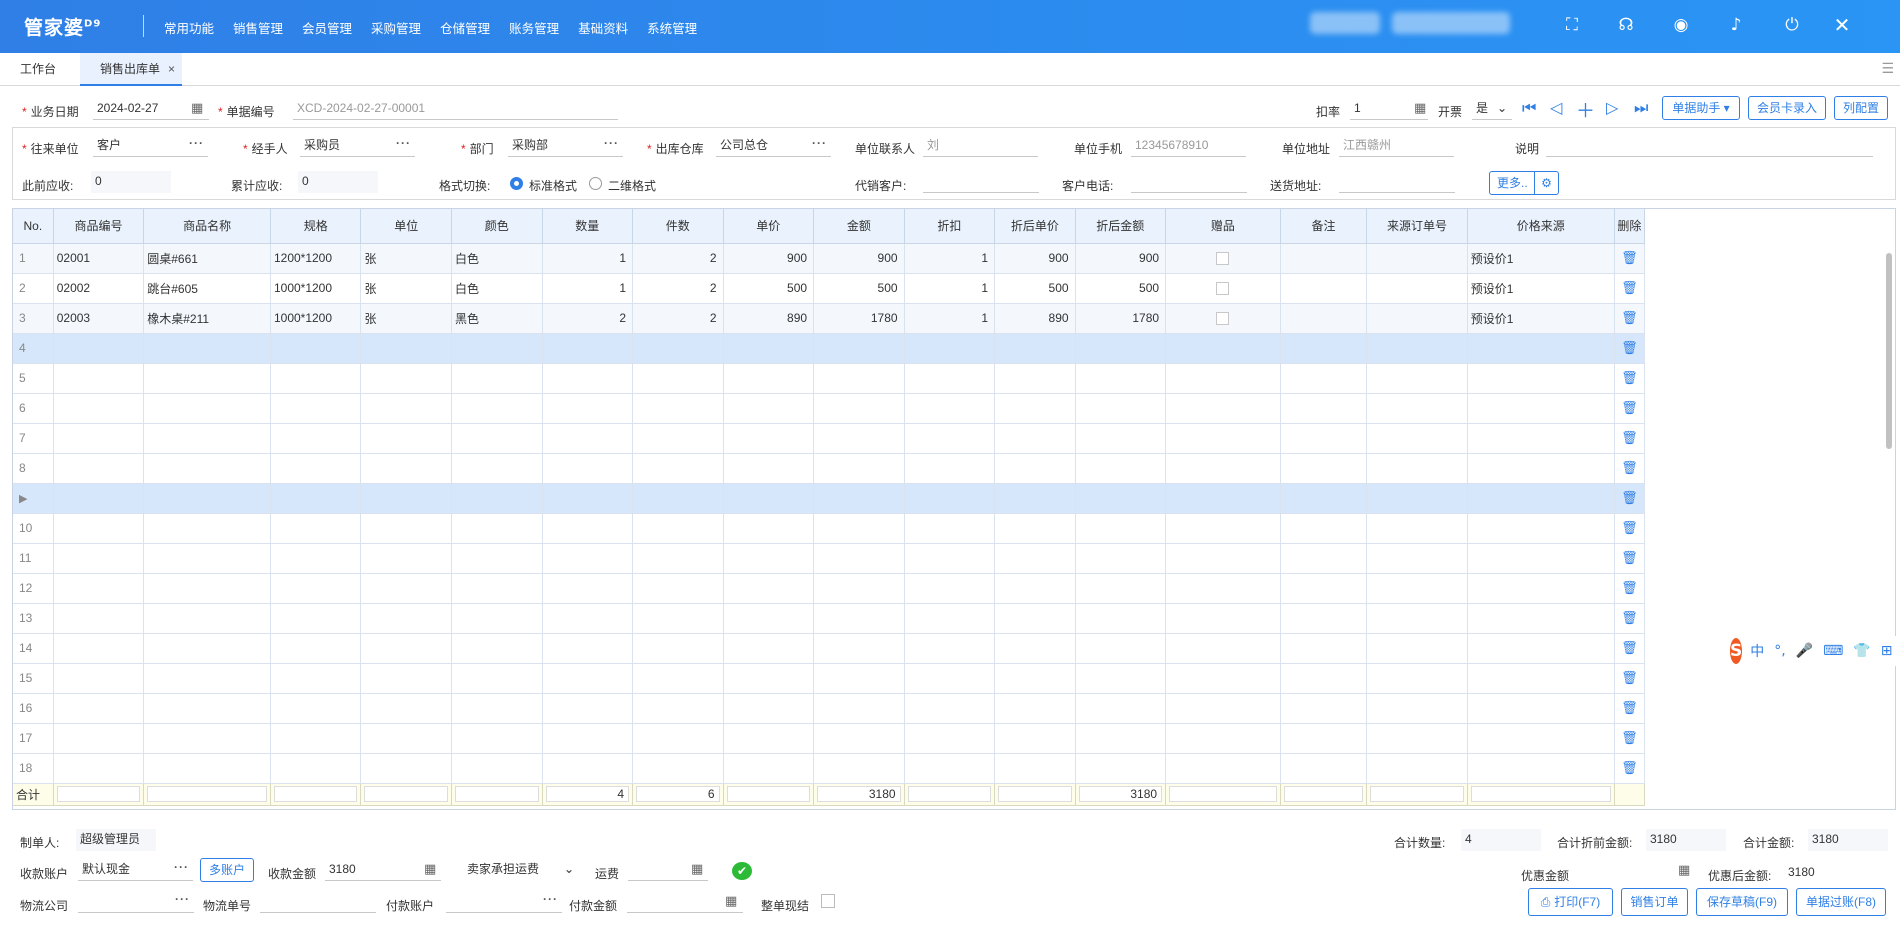 Image resolution: width=1900 pixels, height=928 pixels. Describe the element at coordinates (1787, 108) in the screenshot. I see `member-card-button: 会员卡录入` at that location.